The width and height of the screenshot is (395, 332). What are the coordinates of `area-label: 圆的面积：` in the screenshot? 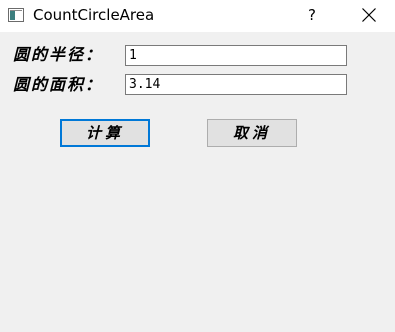 It's located at (58, 84).